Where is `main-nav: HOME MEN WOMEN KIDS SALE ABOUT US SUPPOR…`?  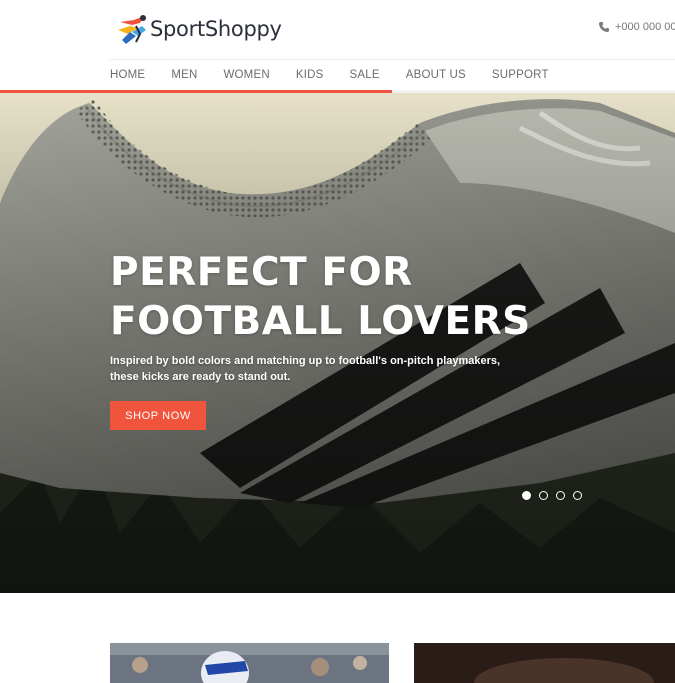
main-nav: HOME MEN WOMEN KIDS SALE ABOUT US SUPPOR… is located at coordinates (329, 75).